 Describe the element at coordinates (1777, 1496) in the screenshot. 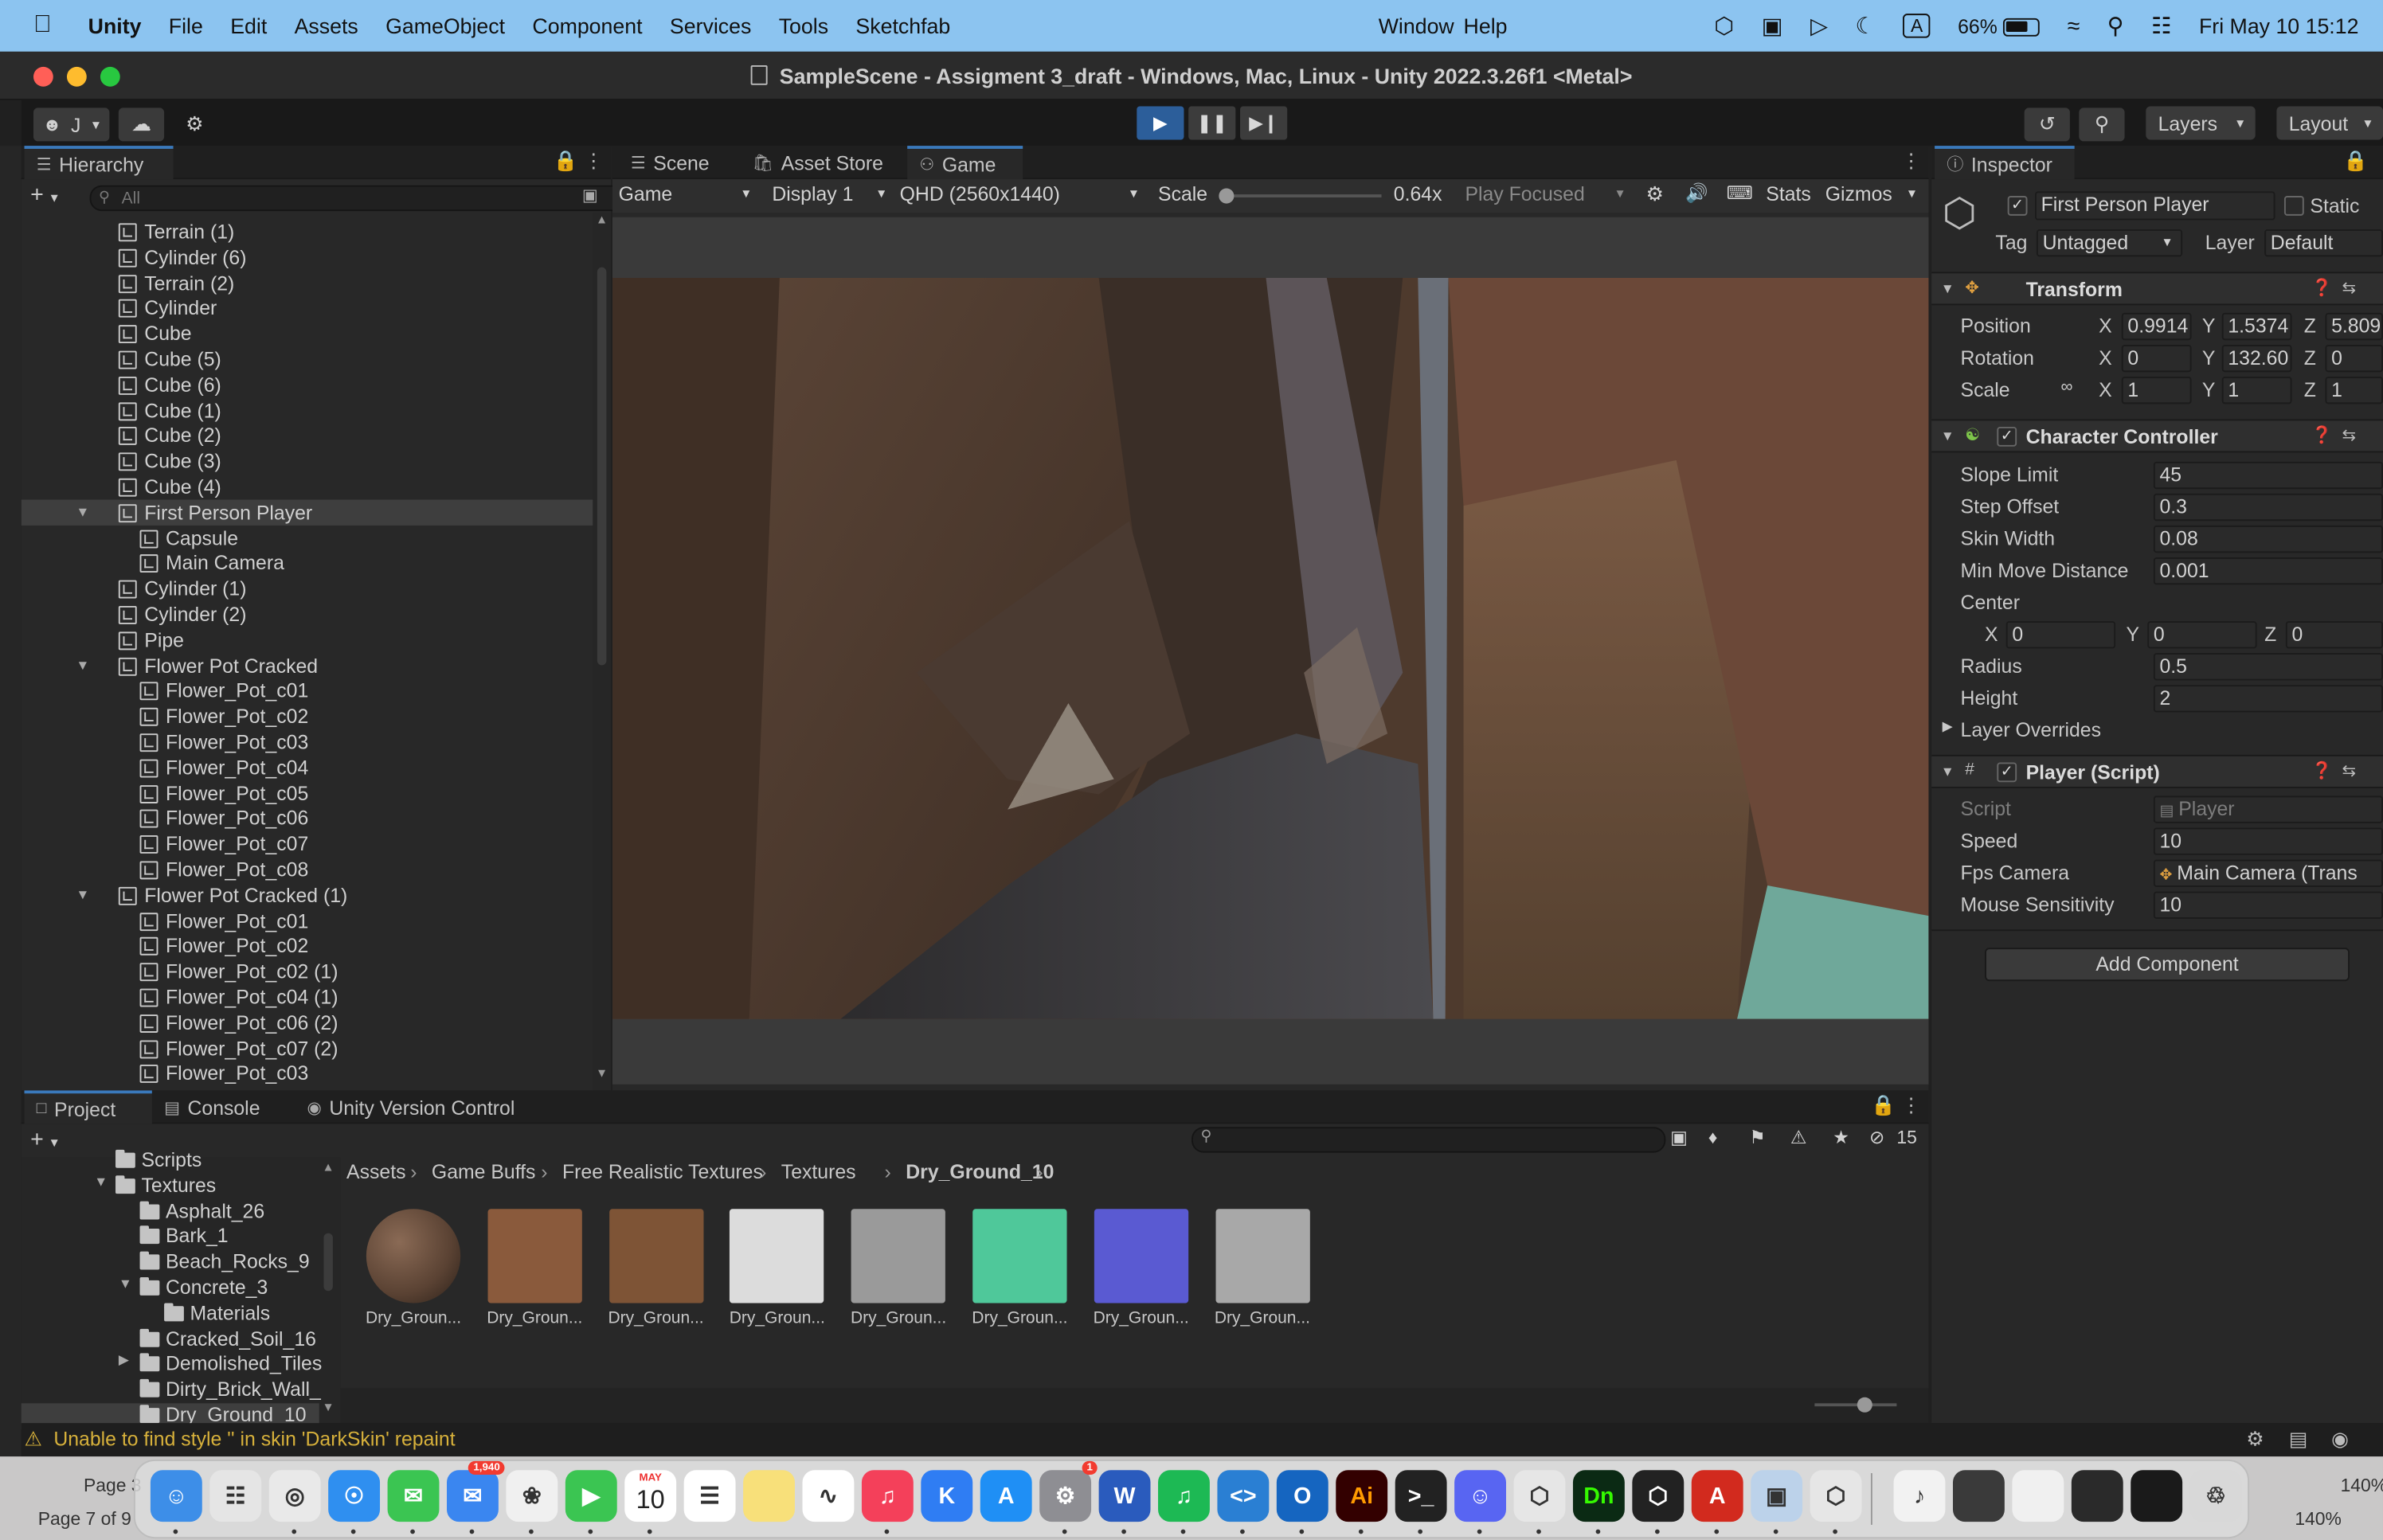

I see `preview-icon: ▣` at that location.